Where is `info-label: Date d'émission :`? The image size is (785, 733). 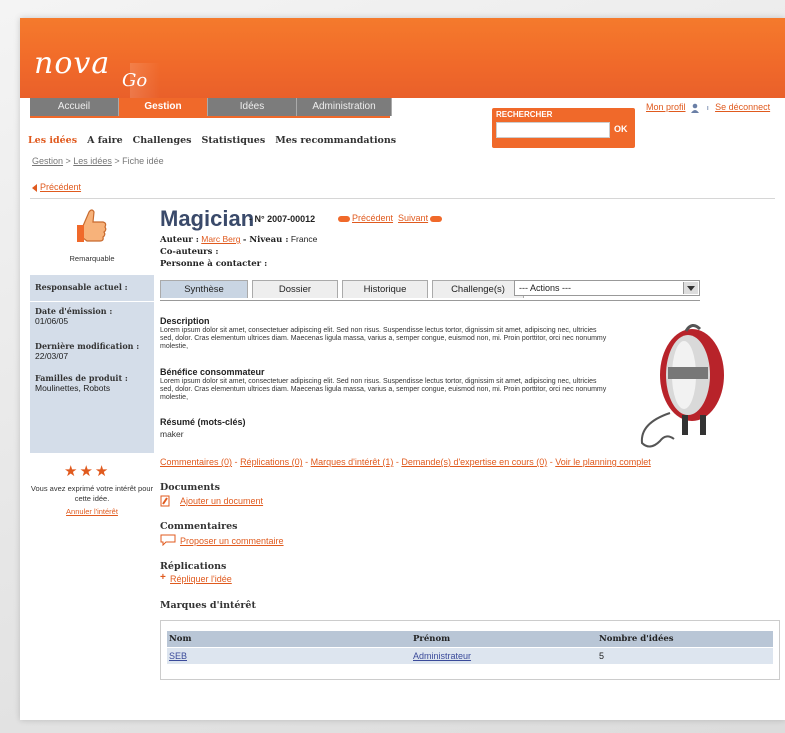
info-label: Date d'émission : is located at coordinates (74, 311).